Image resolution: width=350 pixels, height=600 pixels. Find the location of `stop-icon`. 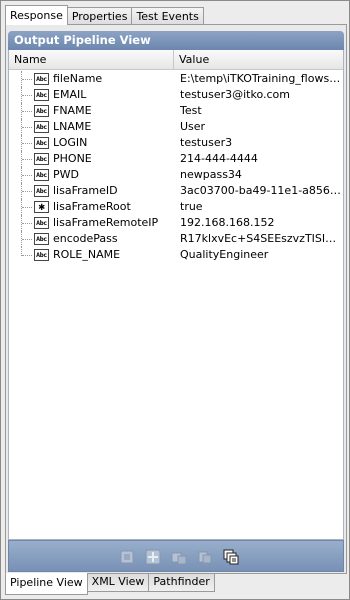

stop-icon is located at coordinates (127, 557).